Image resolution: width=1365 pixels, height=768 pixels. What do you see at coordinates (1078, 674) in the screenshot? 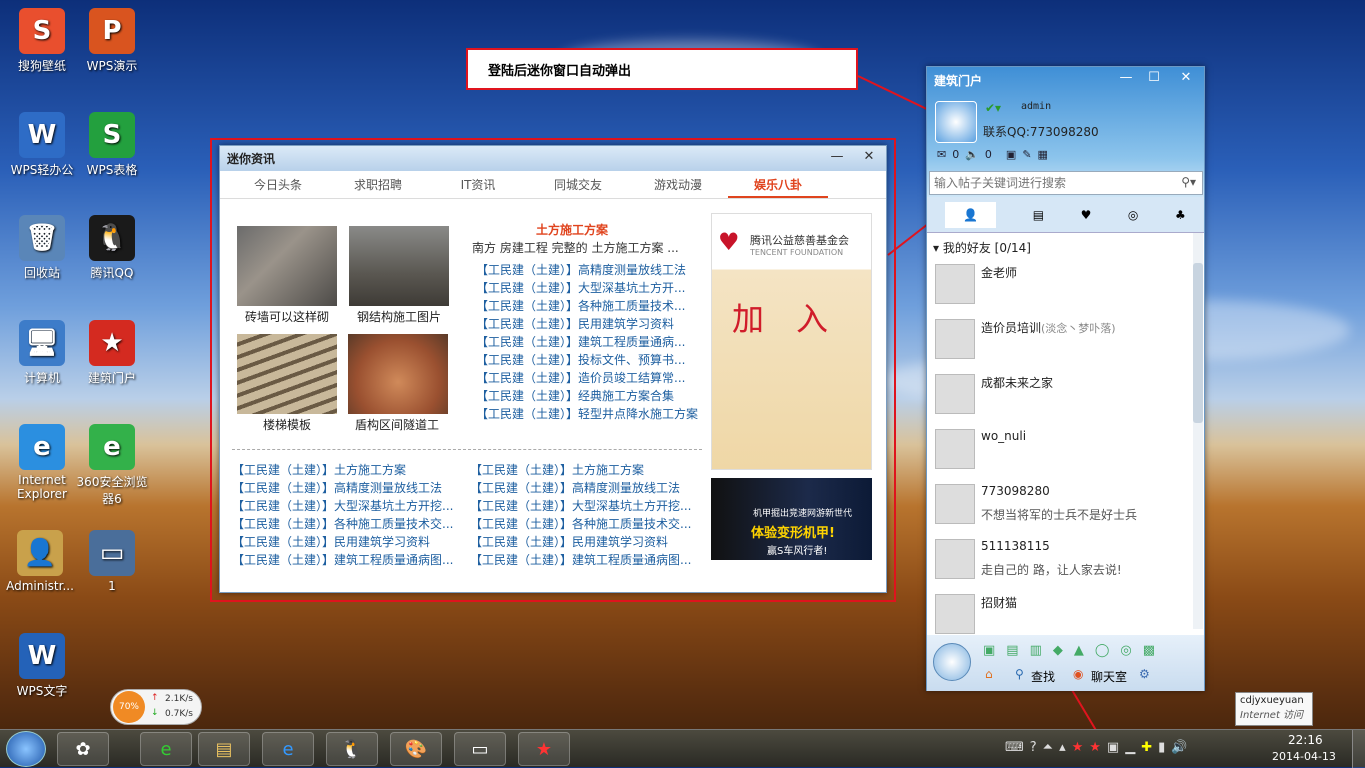
I see `chat-icon: ◉` at bounding box center [1078, 674].